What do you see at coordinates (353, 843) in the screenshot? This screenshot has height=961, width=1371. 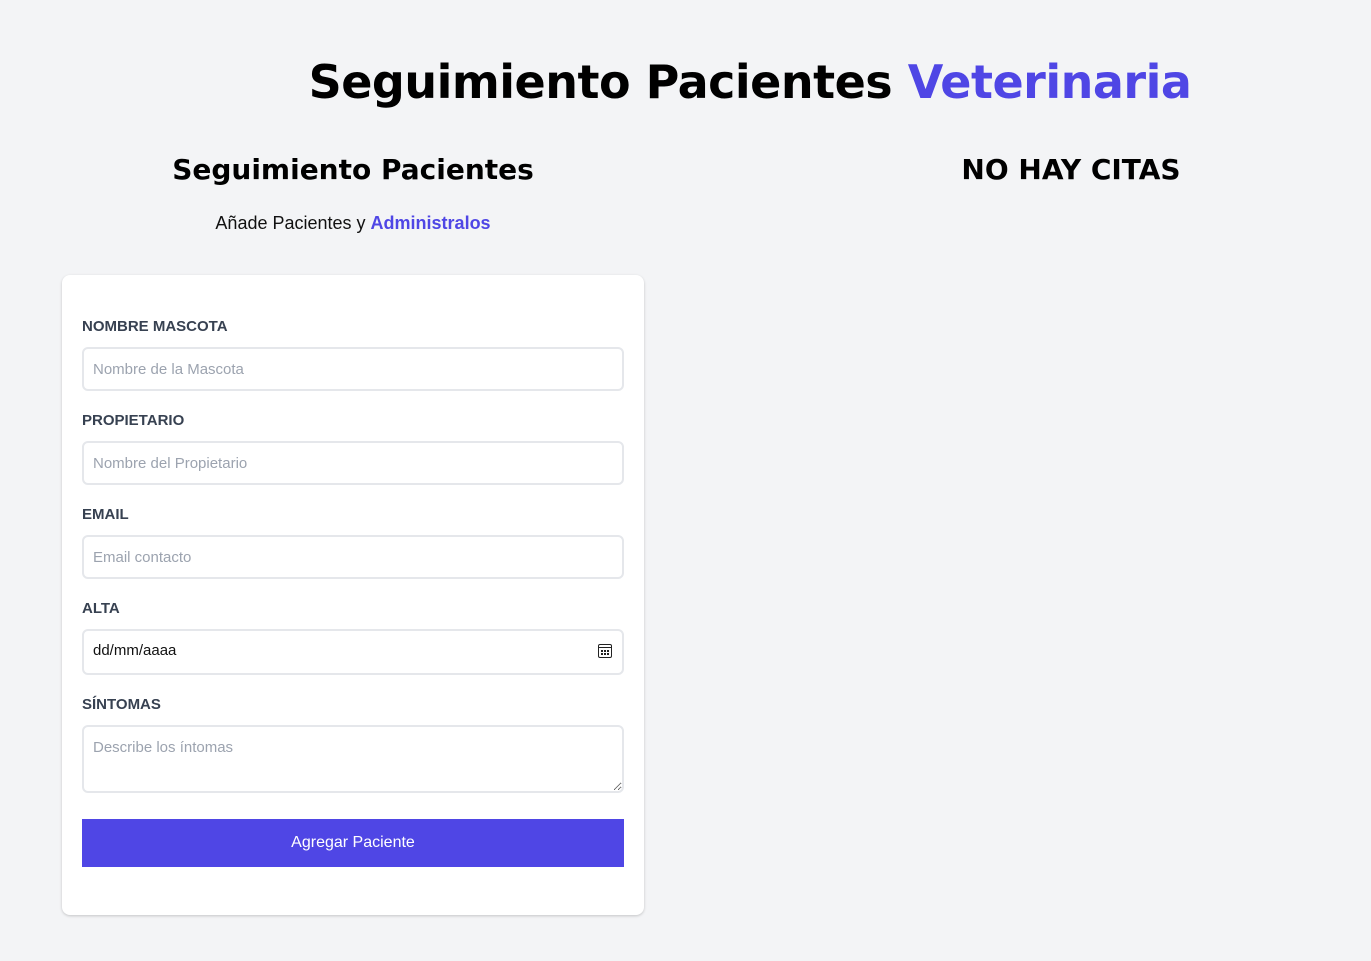 I see `agregar-paciente-button: Agregar Paciente` at bounding box center [353, 843].